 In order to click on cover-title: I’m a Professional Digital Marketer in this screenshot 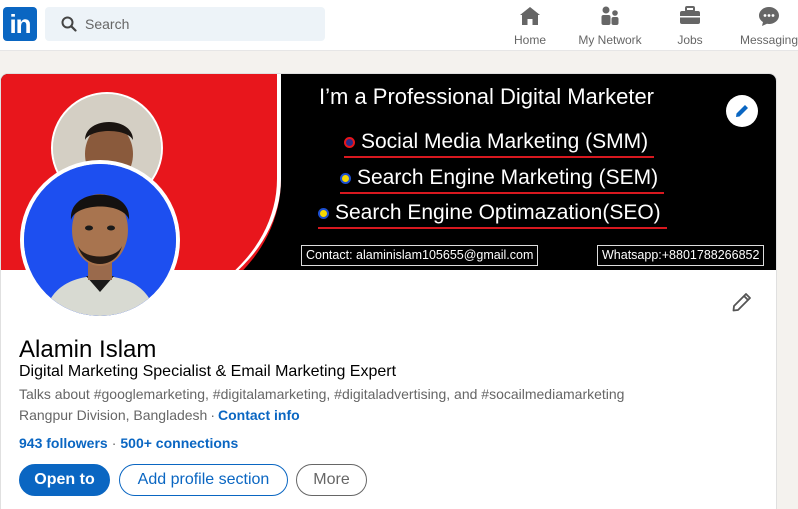, I will do `click(487, 96)`.